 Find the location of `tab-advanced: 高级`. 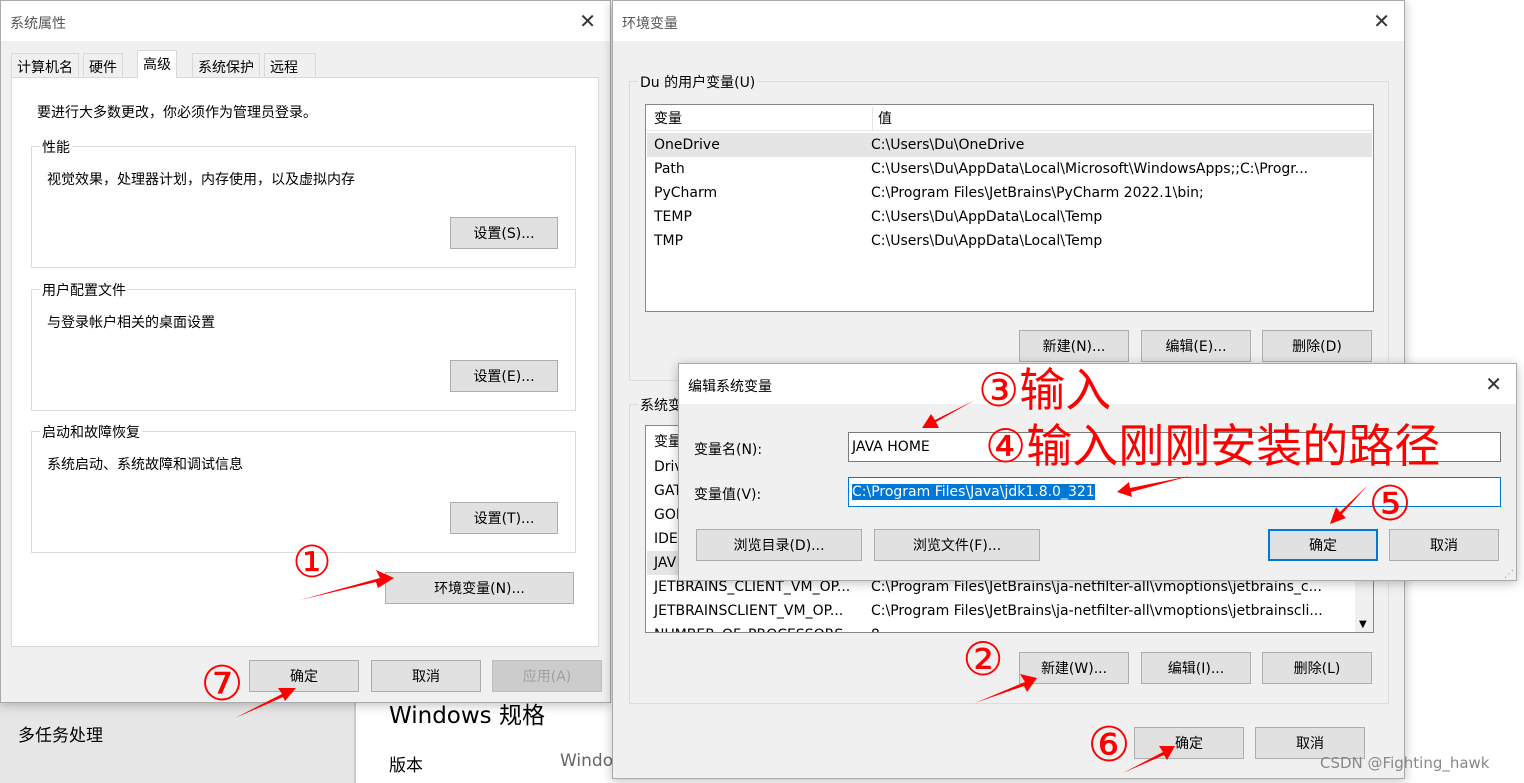

tab-advanced: 高级 is located at coordinates (157, 64).